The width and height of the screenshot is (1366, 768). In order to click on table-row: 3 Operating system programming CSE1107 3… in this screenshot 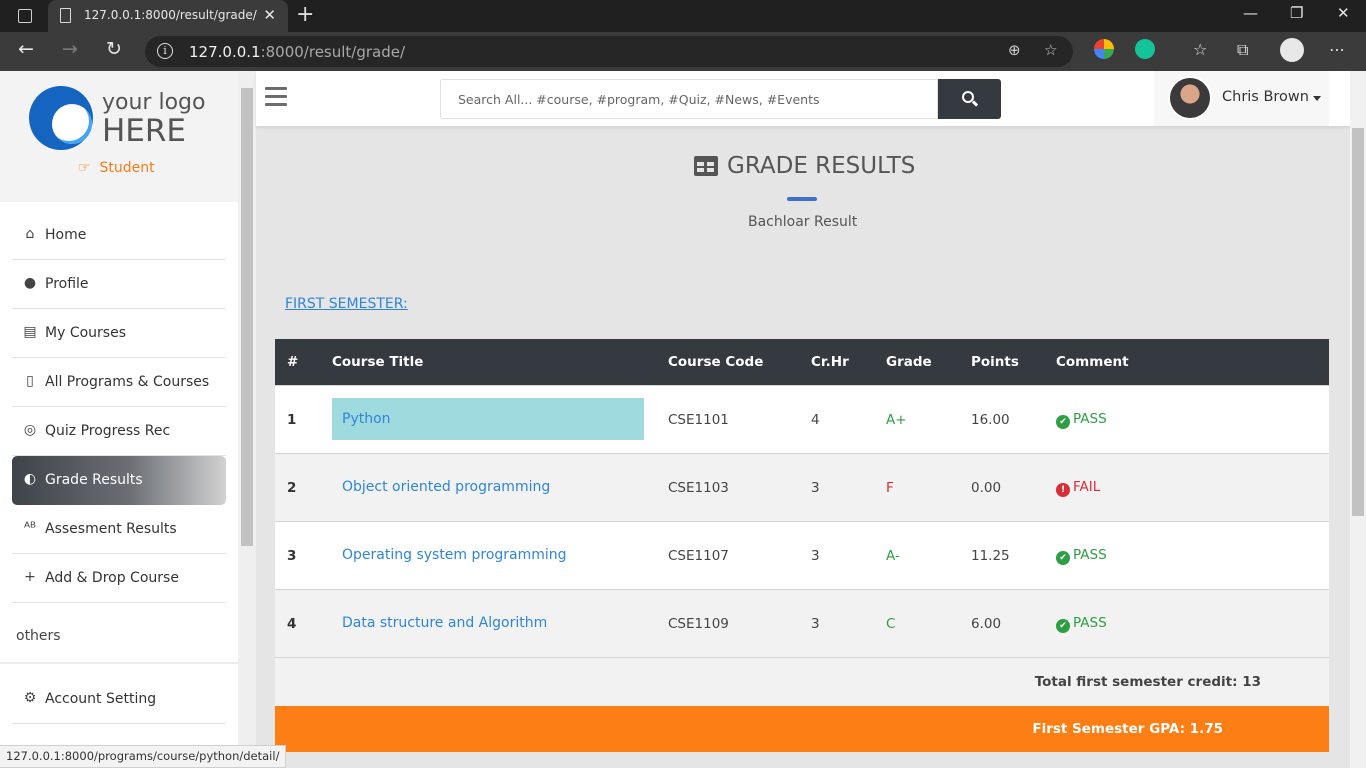, I will do `click(802, 555)`.